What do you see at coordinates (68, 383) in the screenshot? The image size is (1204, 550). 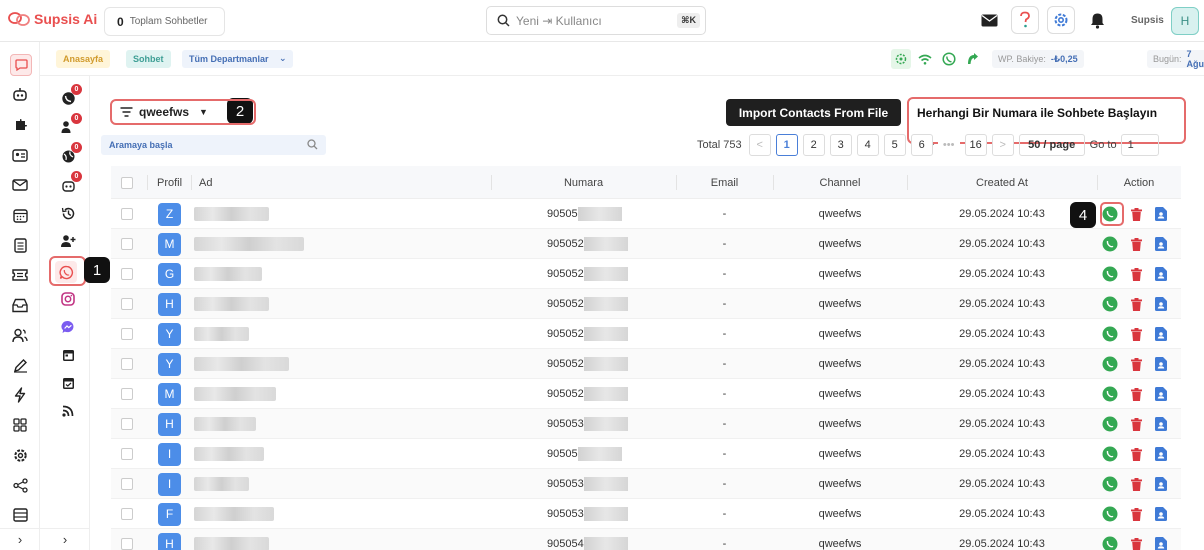 I see `channel-schedule` at bounding box center [68, 383].